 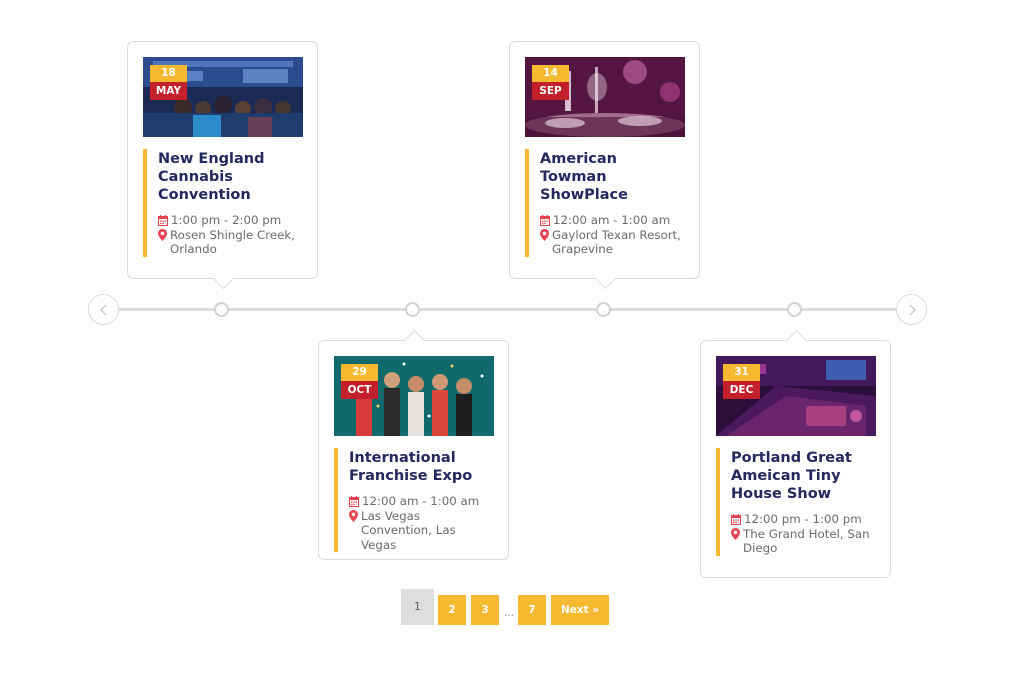 I want to click on event-image: 29 OCT, so click(x=414, y=396).